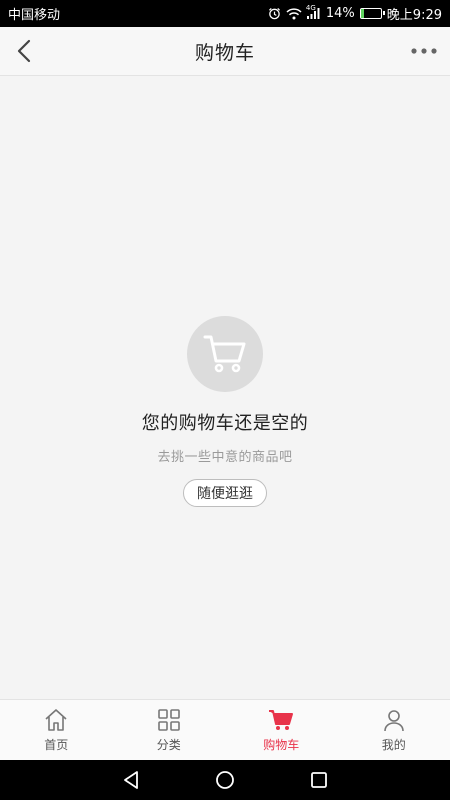 This screenshot has width=450, height=800. Describe the element at coordinates (168, 720) in the screenshot. I see `category-grid-icon` at that location.